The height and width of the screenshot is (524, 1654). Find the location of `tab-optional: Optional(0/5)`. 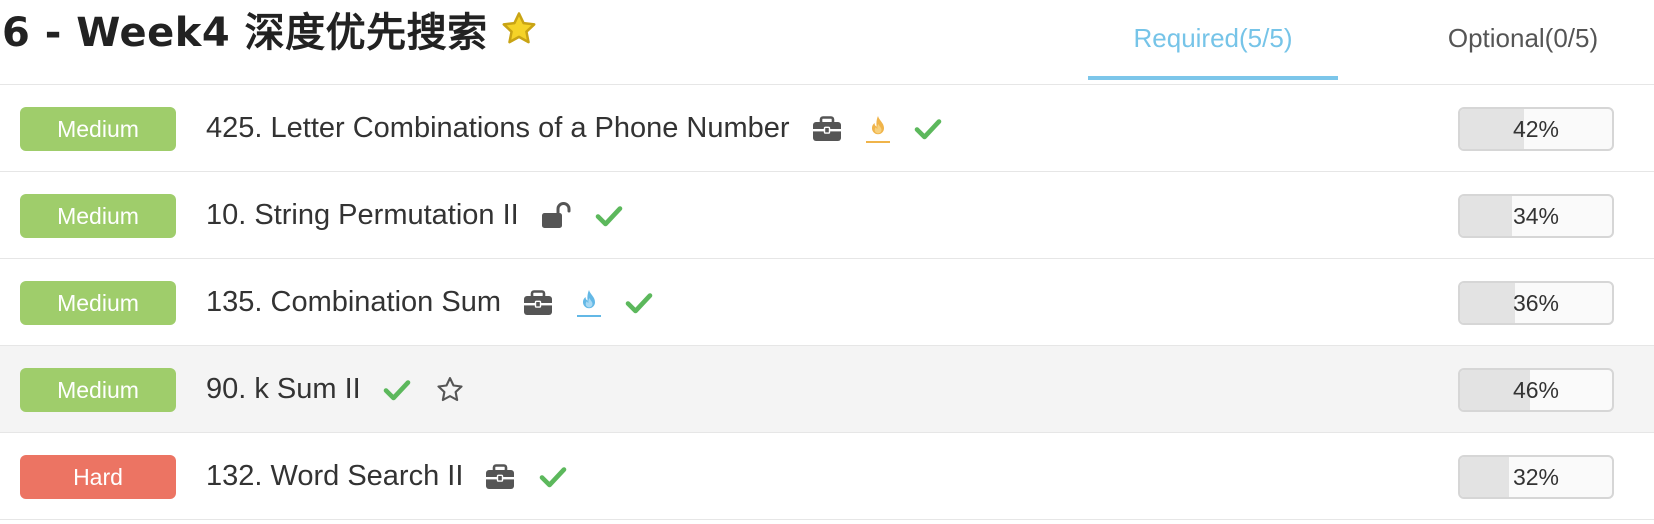

tab-optional: Optional(0/5) is located at coordinates (1523, 40).